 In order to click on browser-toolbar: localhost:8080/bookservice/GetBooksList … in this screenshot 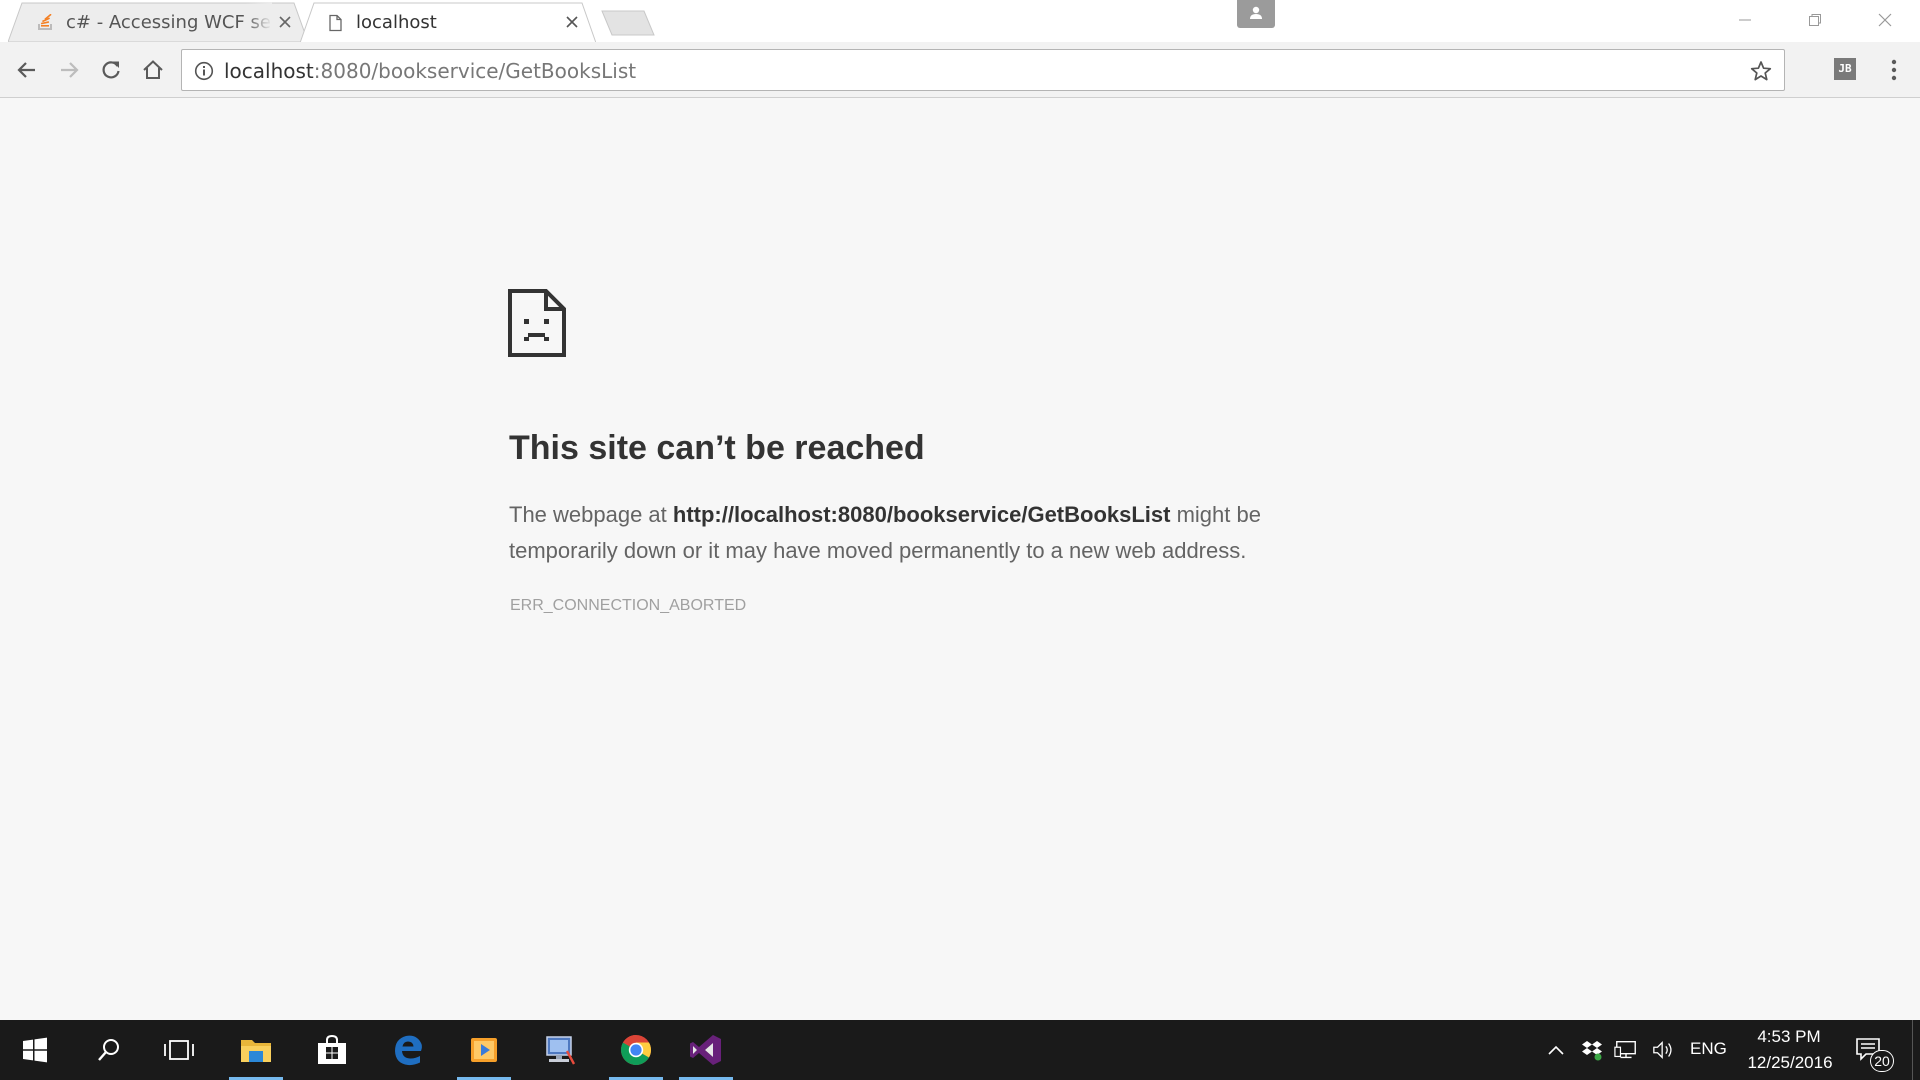, I will do `click(960, 70)`.